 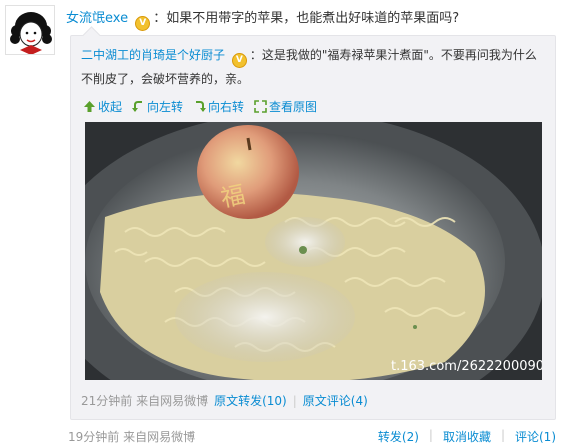 What do you see at coordinates (137, 106) in the screenshot?
I see `rotate-left-icon` at bounding box center [137, 106].